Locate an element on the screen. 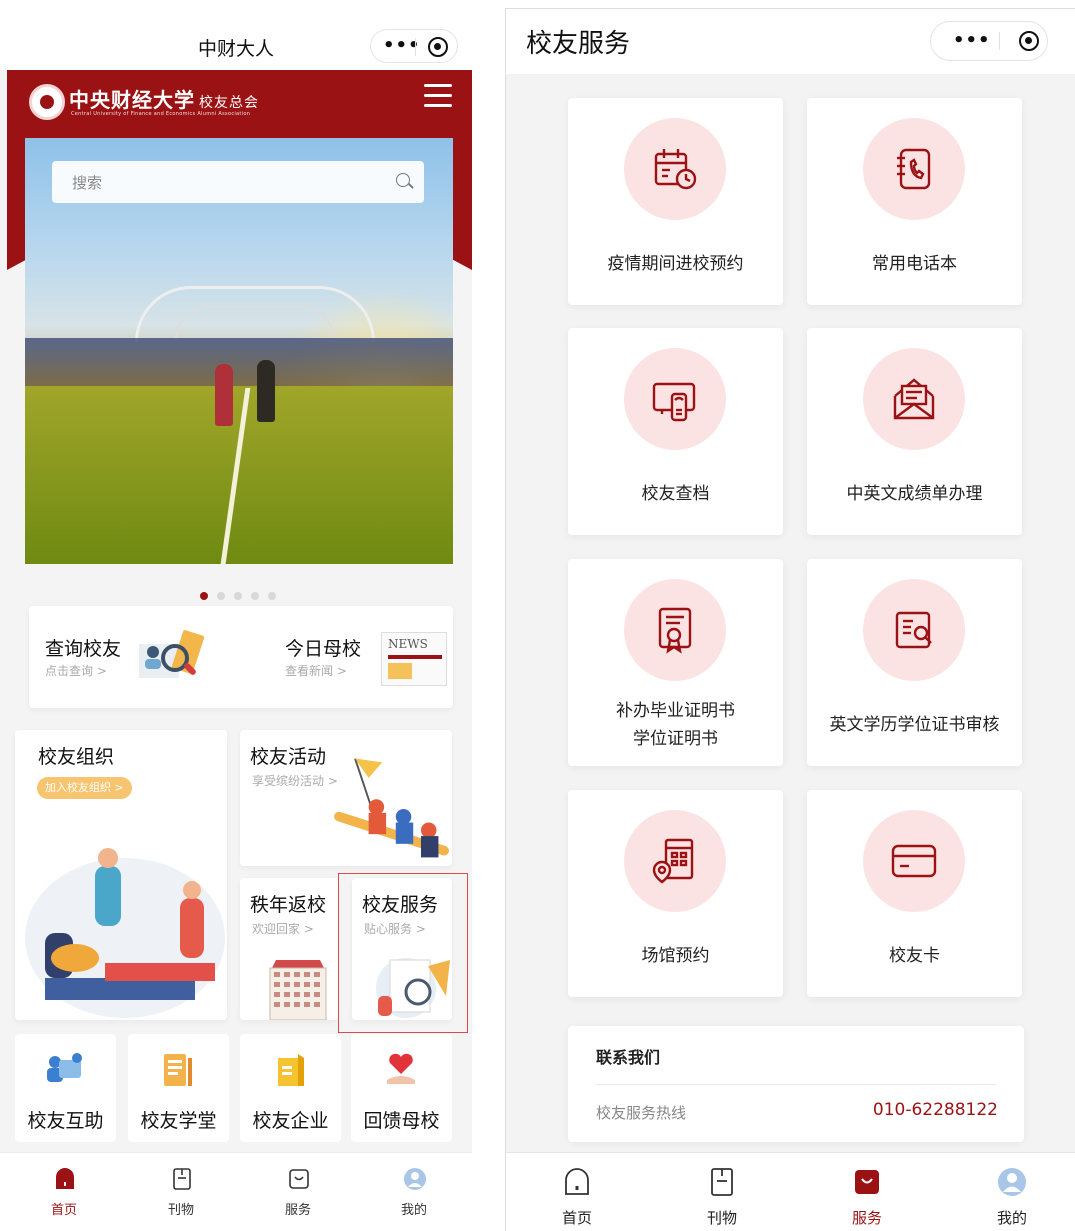 The image size is (1075, 1231). search-bar: 搜索 is located at coordinates (238, 182).